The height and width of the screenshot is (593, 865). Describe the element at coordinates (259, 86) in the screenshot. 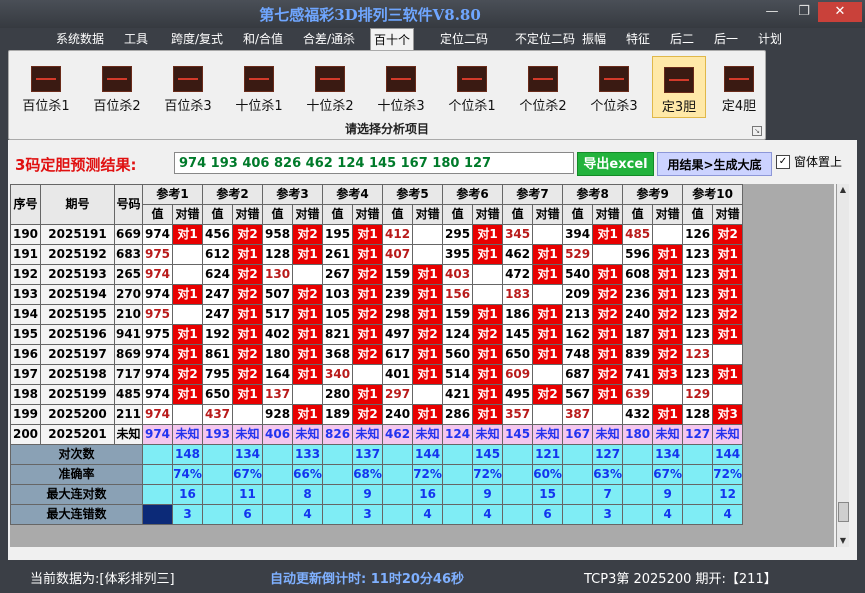

I see `ribbon-button: 十位杀1` at that location.